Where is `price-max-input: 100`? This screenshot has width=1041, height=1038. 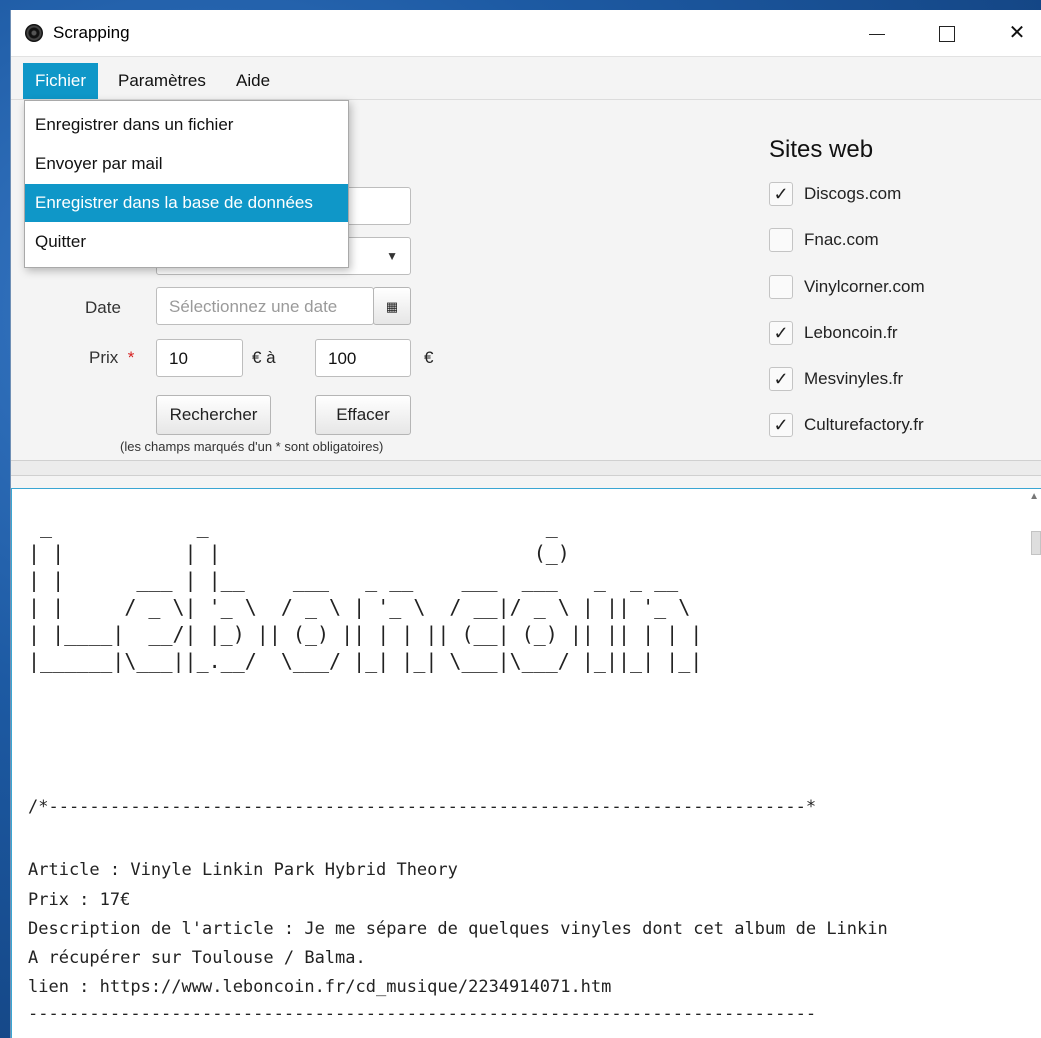 price-max-input: 100 is located at coordinates (363, 358).